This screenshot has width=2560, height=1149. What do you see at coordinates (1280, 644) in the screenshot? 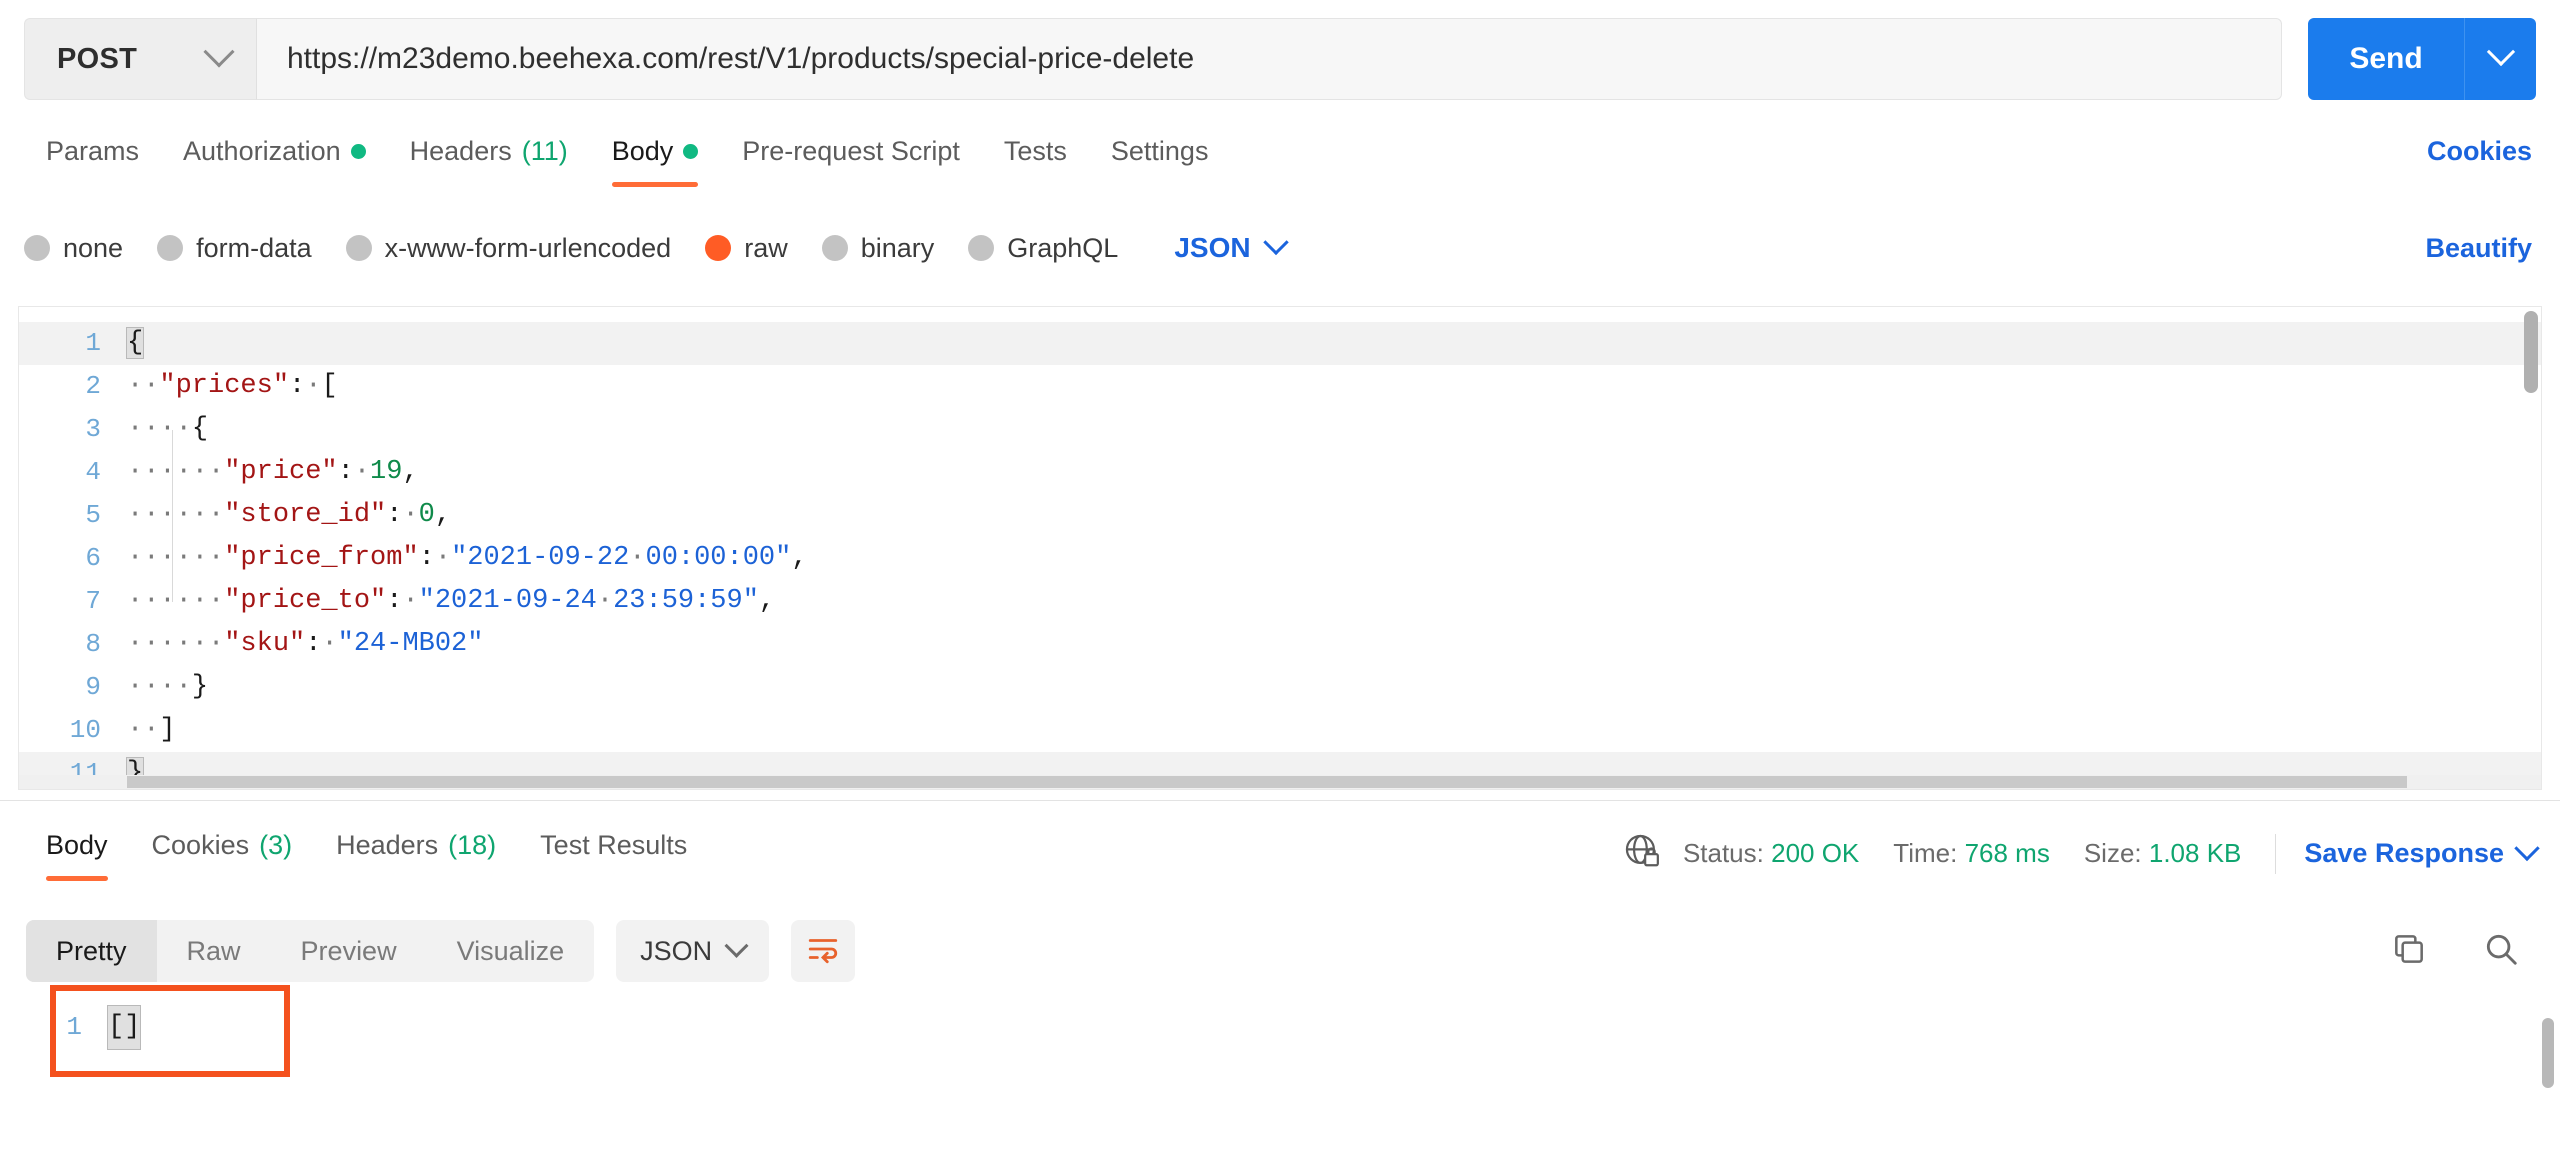
I see `code-line: 8 ······"sku":·"24-MB02"` at bounding box center [1280, 644].